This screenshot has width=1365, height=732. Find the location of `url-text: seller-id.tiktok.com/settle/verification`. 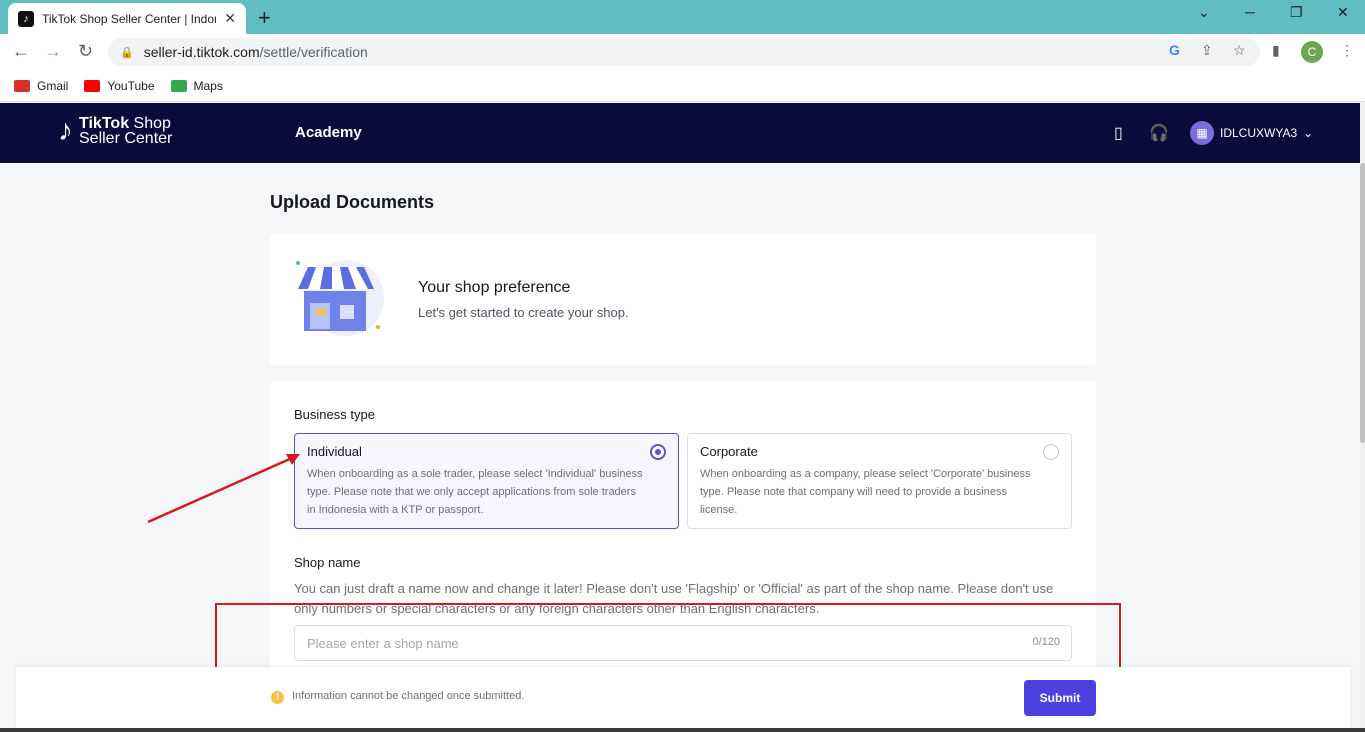

url-text: seller-id.tiktok.com/settle/verification is located at coordinates (255, 52).